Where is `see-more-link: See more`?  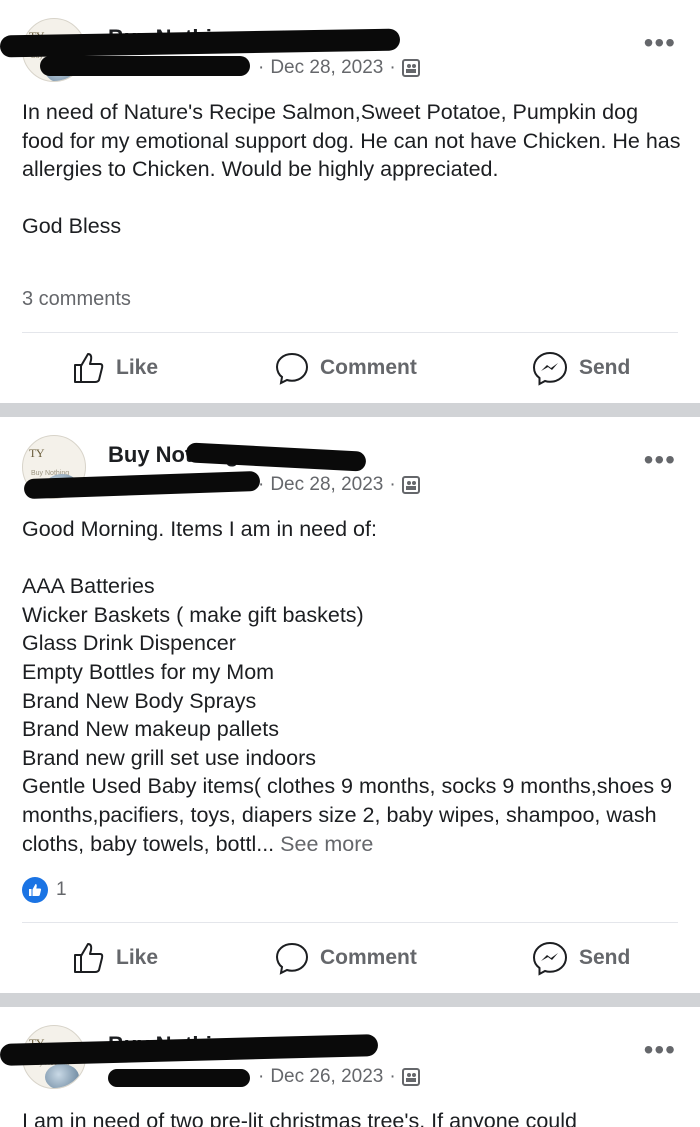
see-more-link: See more is located at coordinates (326, 844).